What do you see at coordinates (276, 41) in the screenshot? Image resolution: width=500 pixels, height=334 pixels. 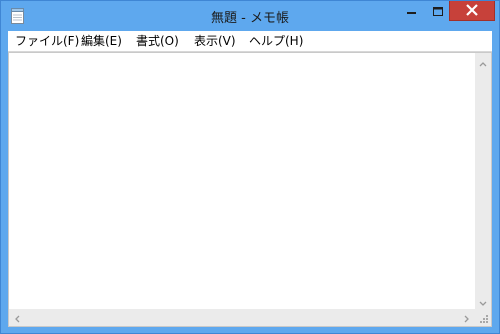 I see `menu-help: ヘルプ(H)` at bounding box center [276, 41].